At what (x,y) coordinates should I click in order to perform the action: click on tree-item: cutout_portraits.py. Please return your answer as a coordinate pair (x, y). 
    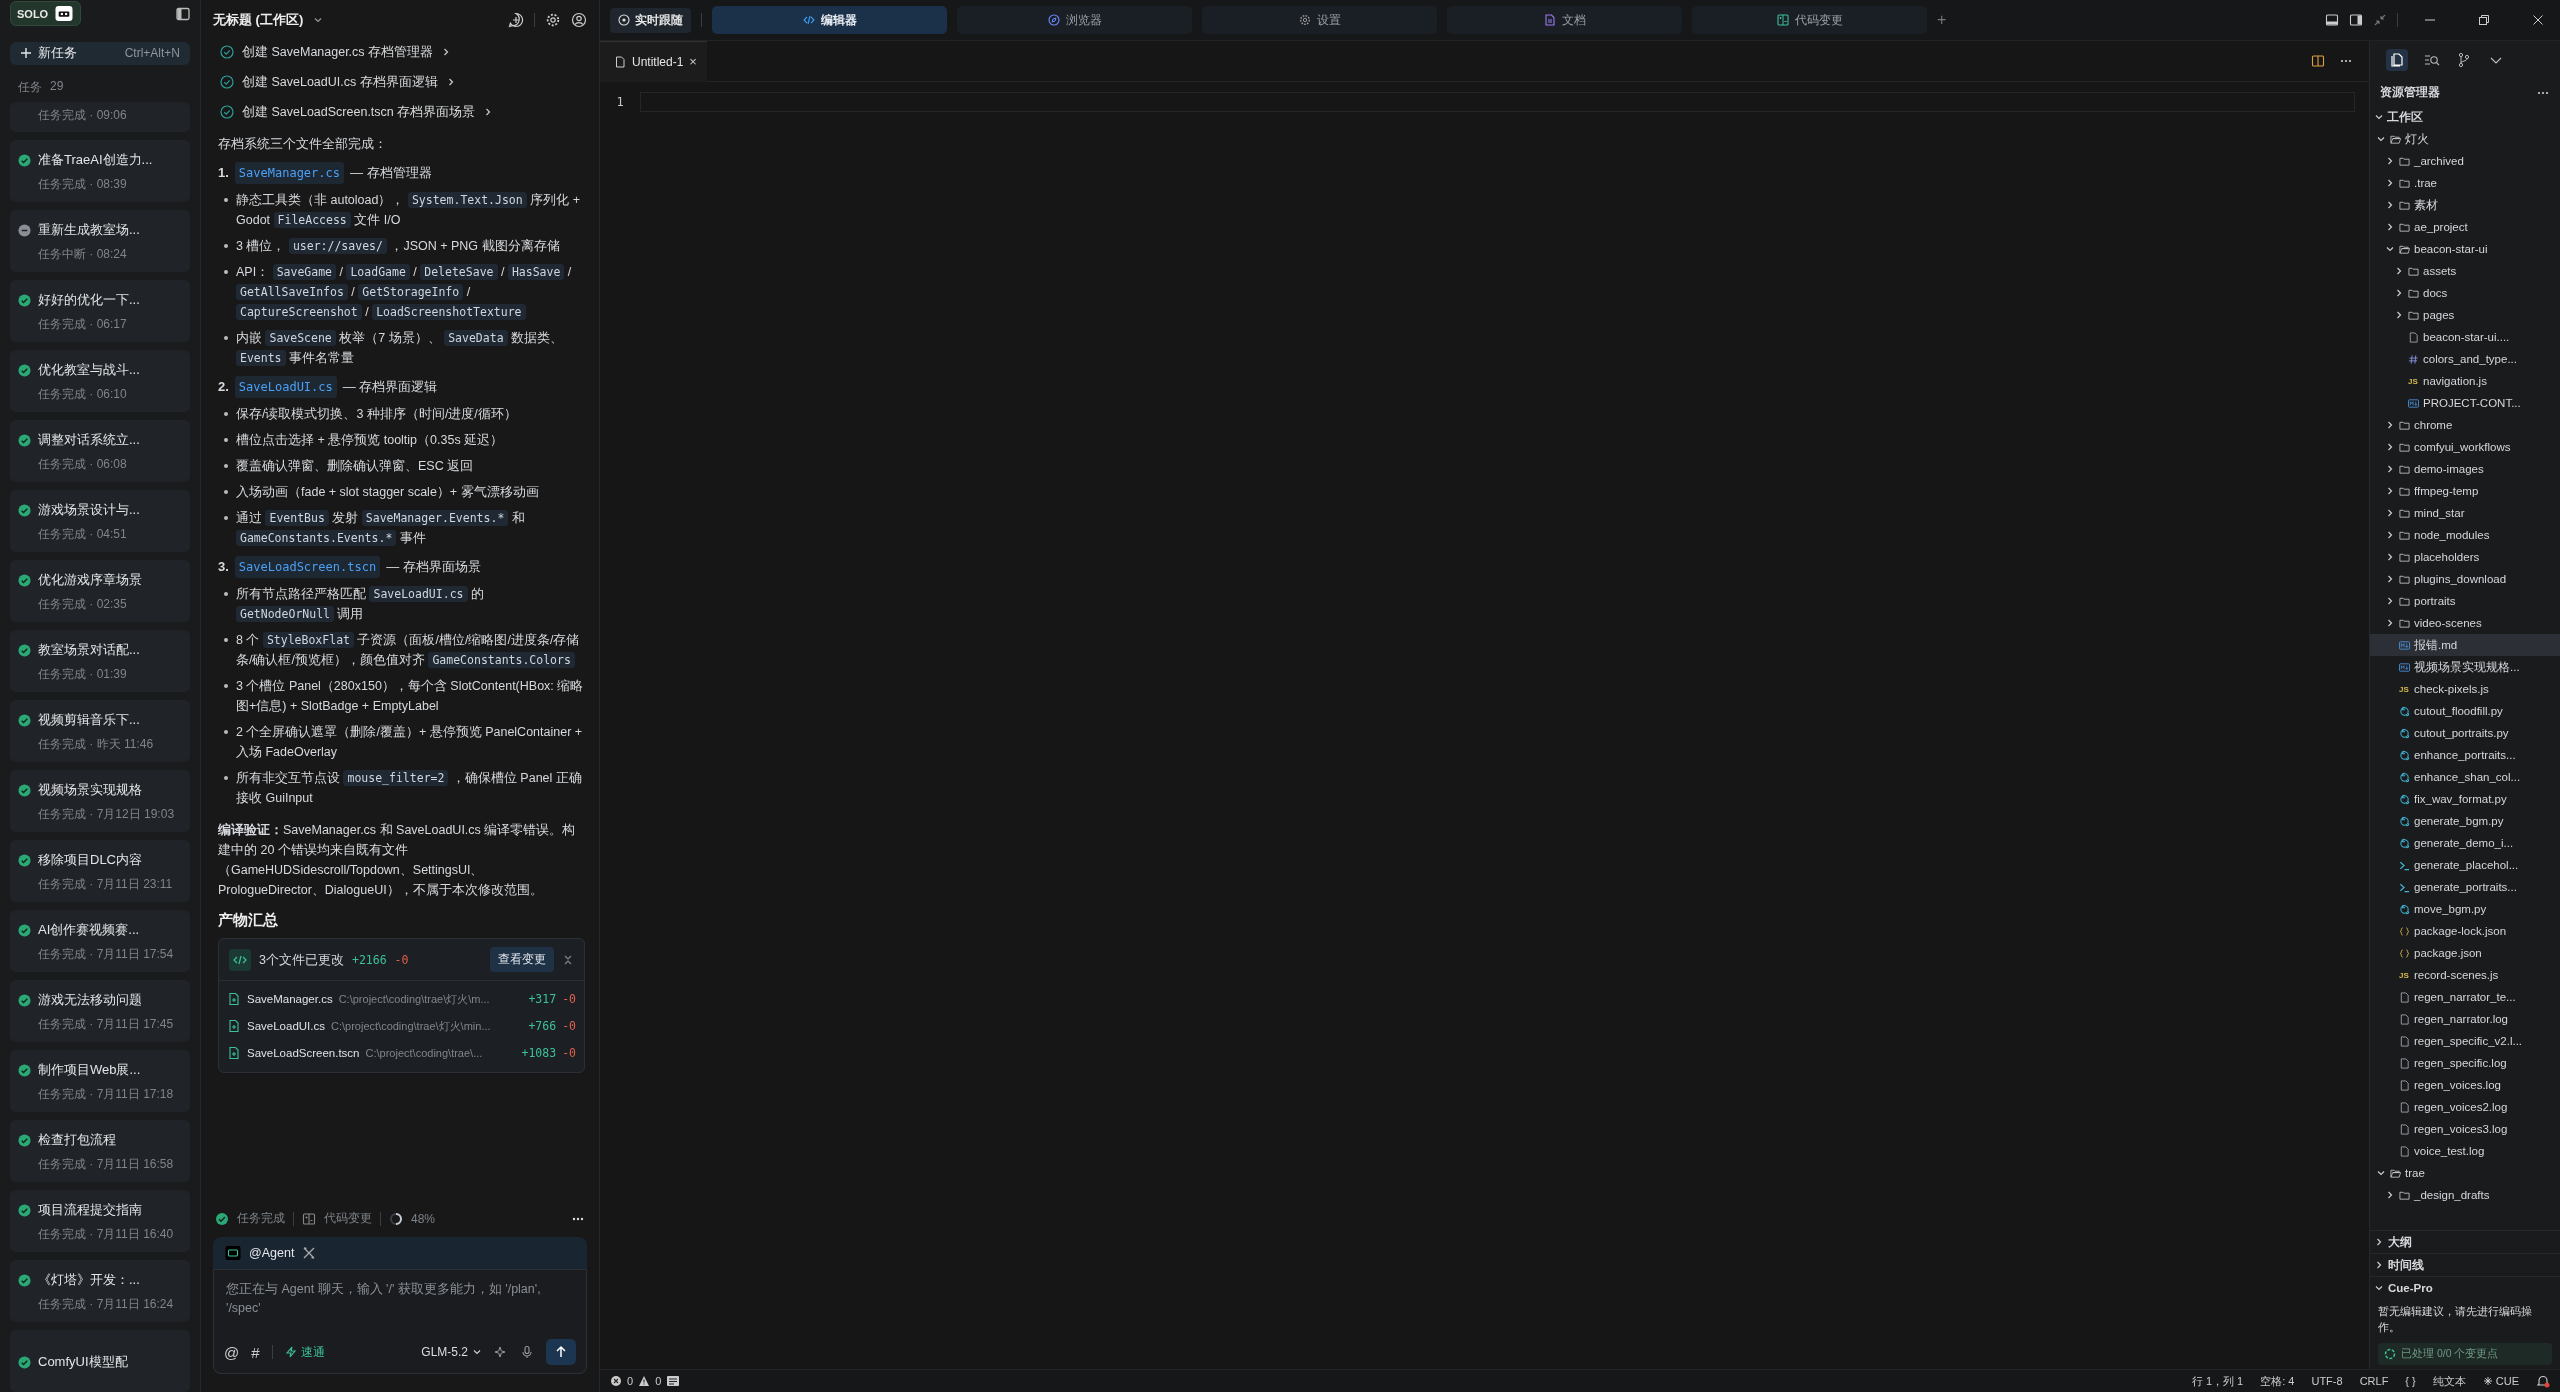
    Looking at the image, I should click on (2465, 733).